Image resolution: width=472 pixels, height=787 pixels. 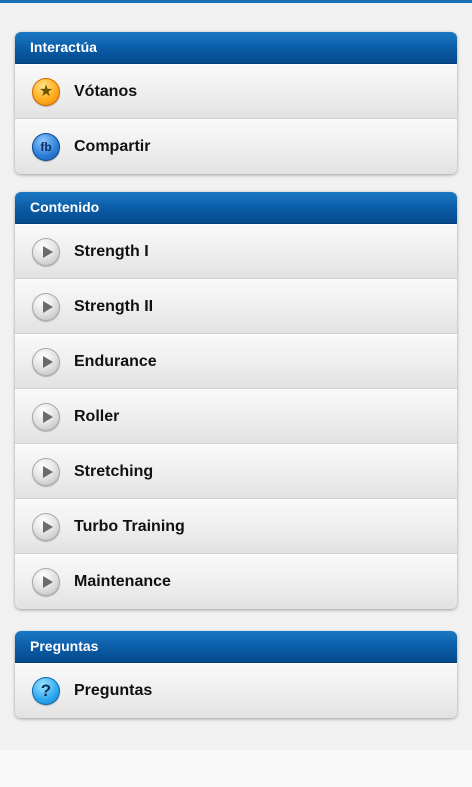 What do you see at coordinates (112, 146) in the screenshot?
I see `menu-item-label: Compartir` at bounding box center [112, 146].